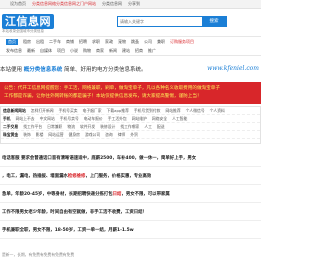 This screenshot has width=320, height=263. I want to click on category-link: 网站运营, so click(55, 135).